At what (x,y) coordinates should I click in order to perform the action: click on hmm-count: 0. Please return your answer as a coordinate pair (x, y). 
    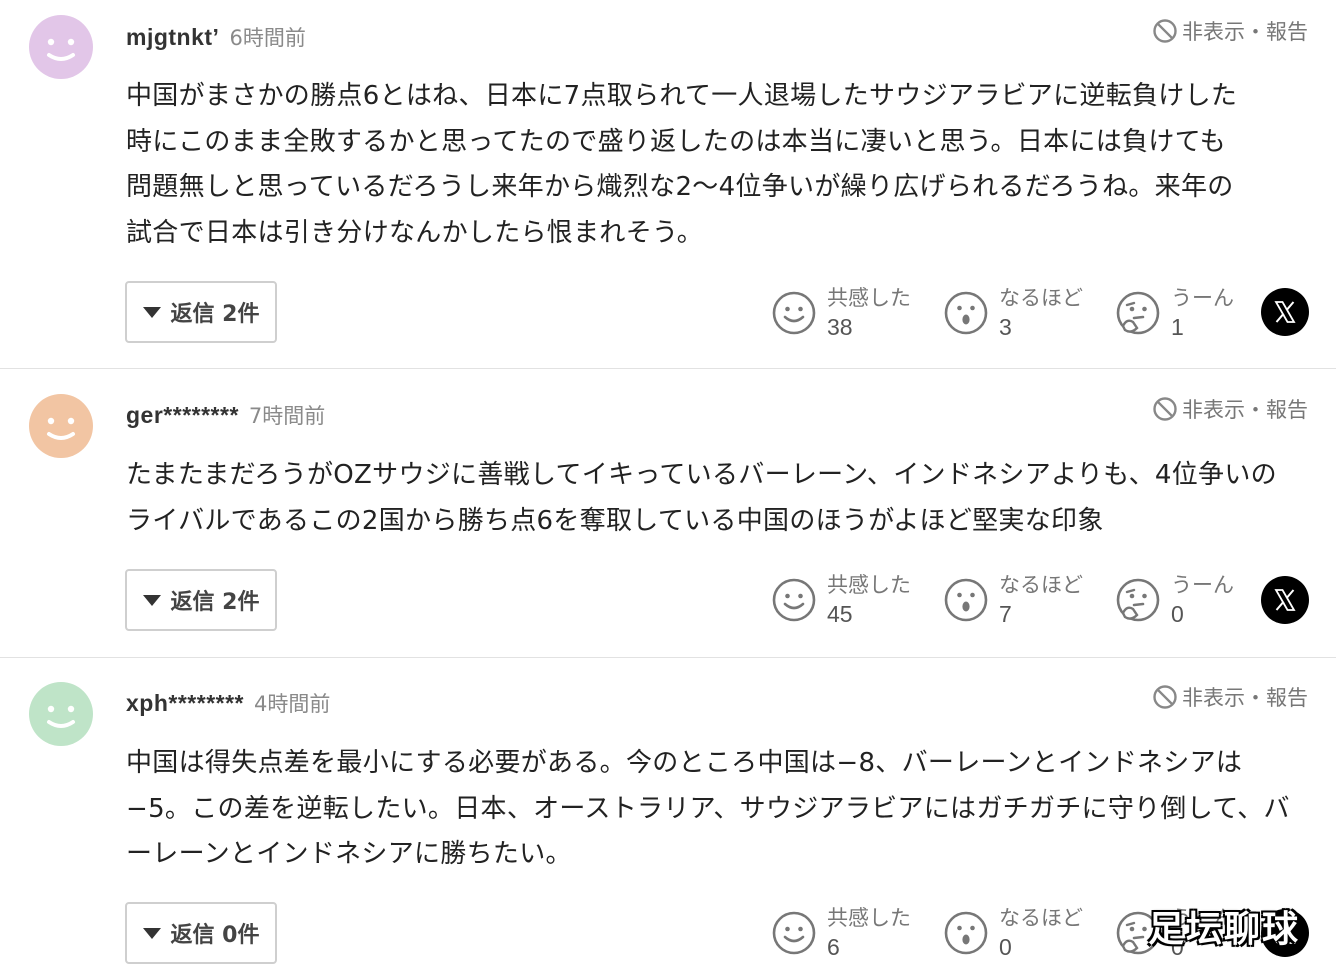
    Looking at the image, I should click on (1177, 614).